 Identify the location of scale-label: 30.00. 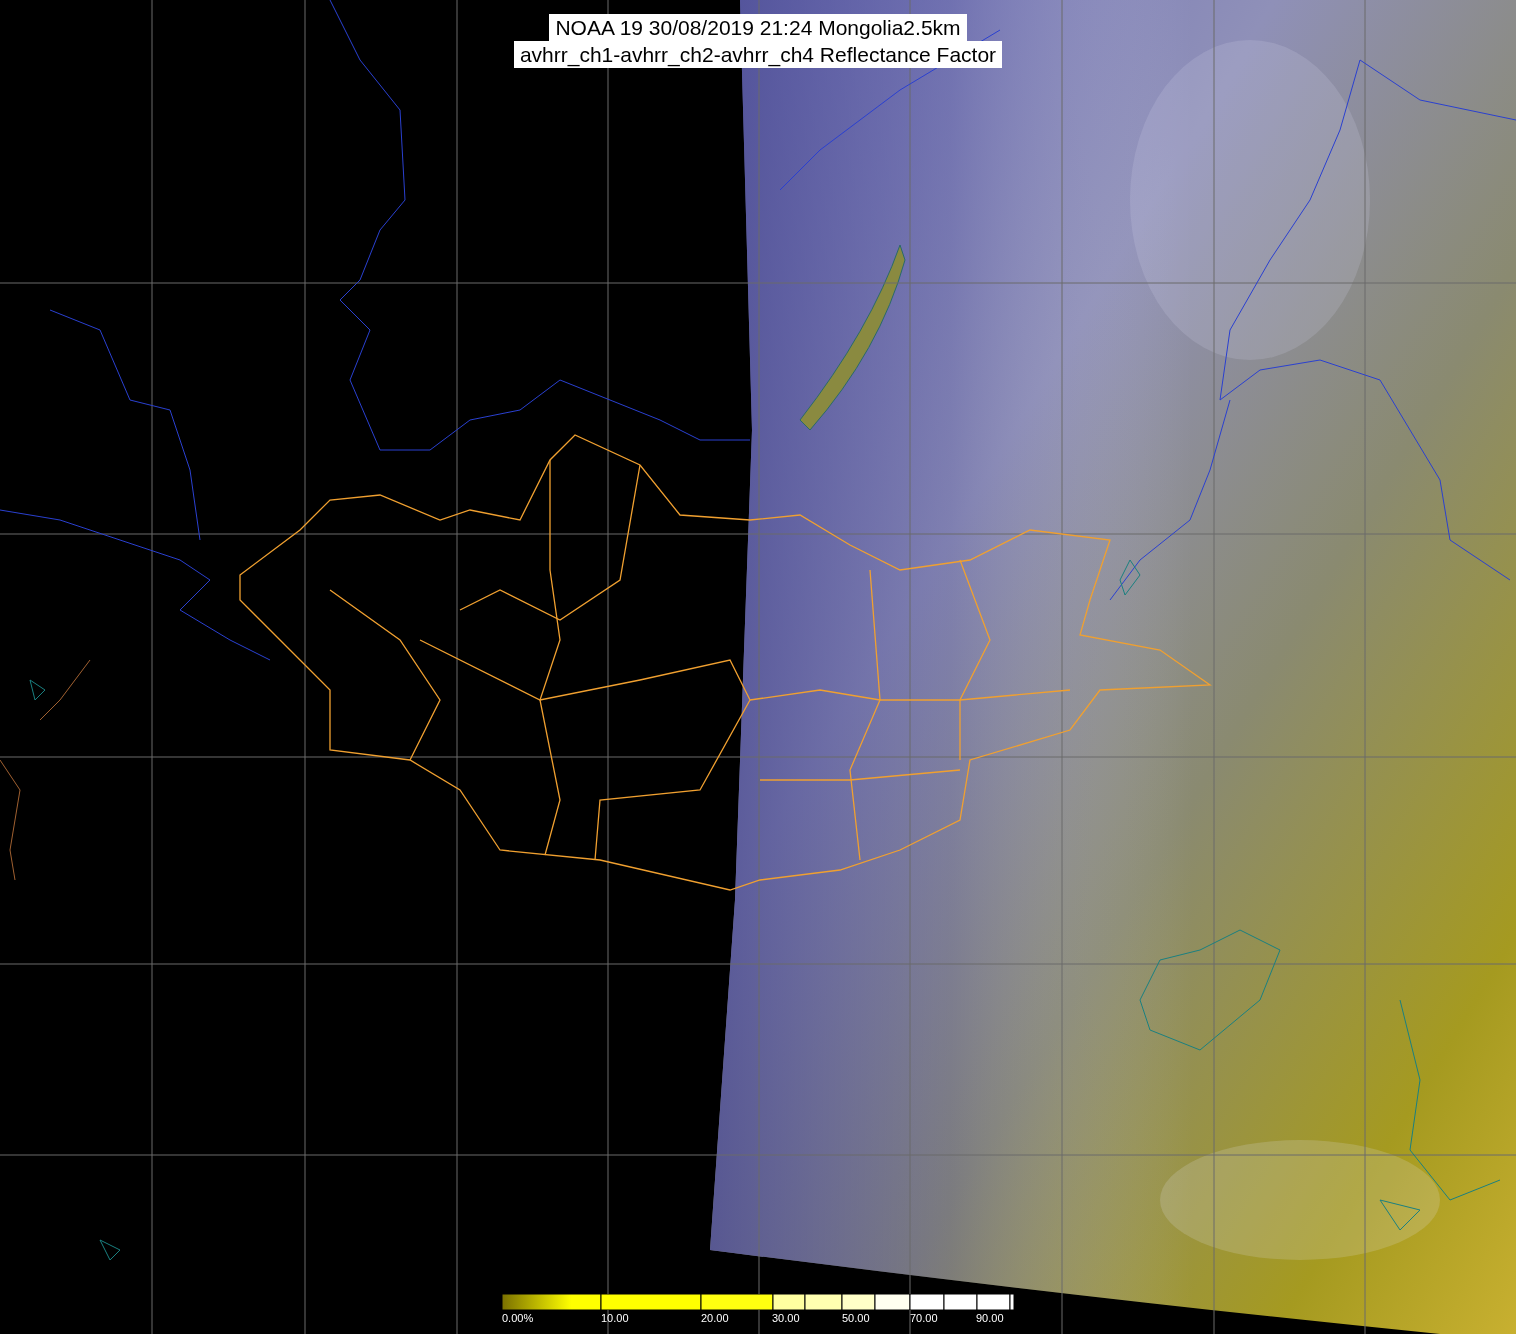
(786, 1318).